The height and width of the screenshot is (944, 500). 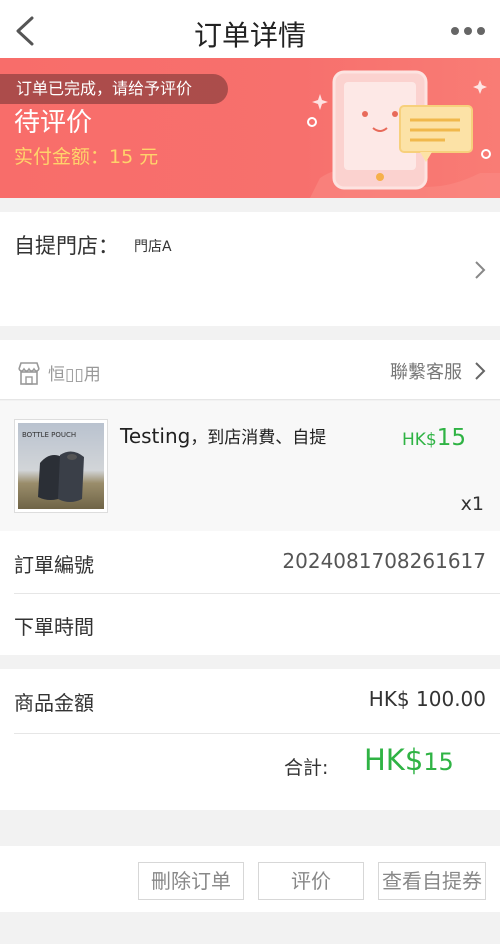 What do you see at coordinates (427, 699) in the screenshot?
I see `goods-amount-value: HK$ 100.00` at bounding box center [427, 699].